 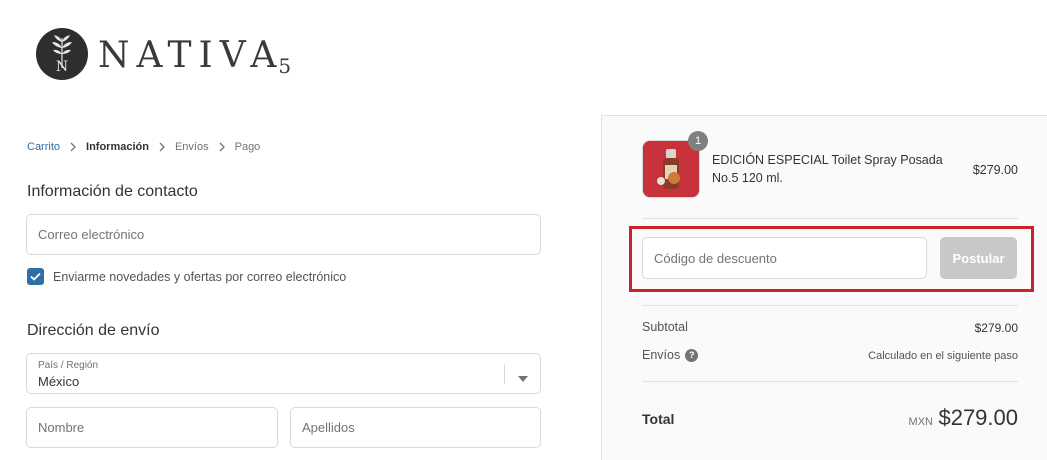 I want to click on logo-emblem-icon: N, so click(x=62, y=54).